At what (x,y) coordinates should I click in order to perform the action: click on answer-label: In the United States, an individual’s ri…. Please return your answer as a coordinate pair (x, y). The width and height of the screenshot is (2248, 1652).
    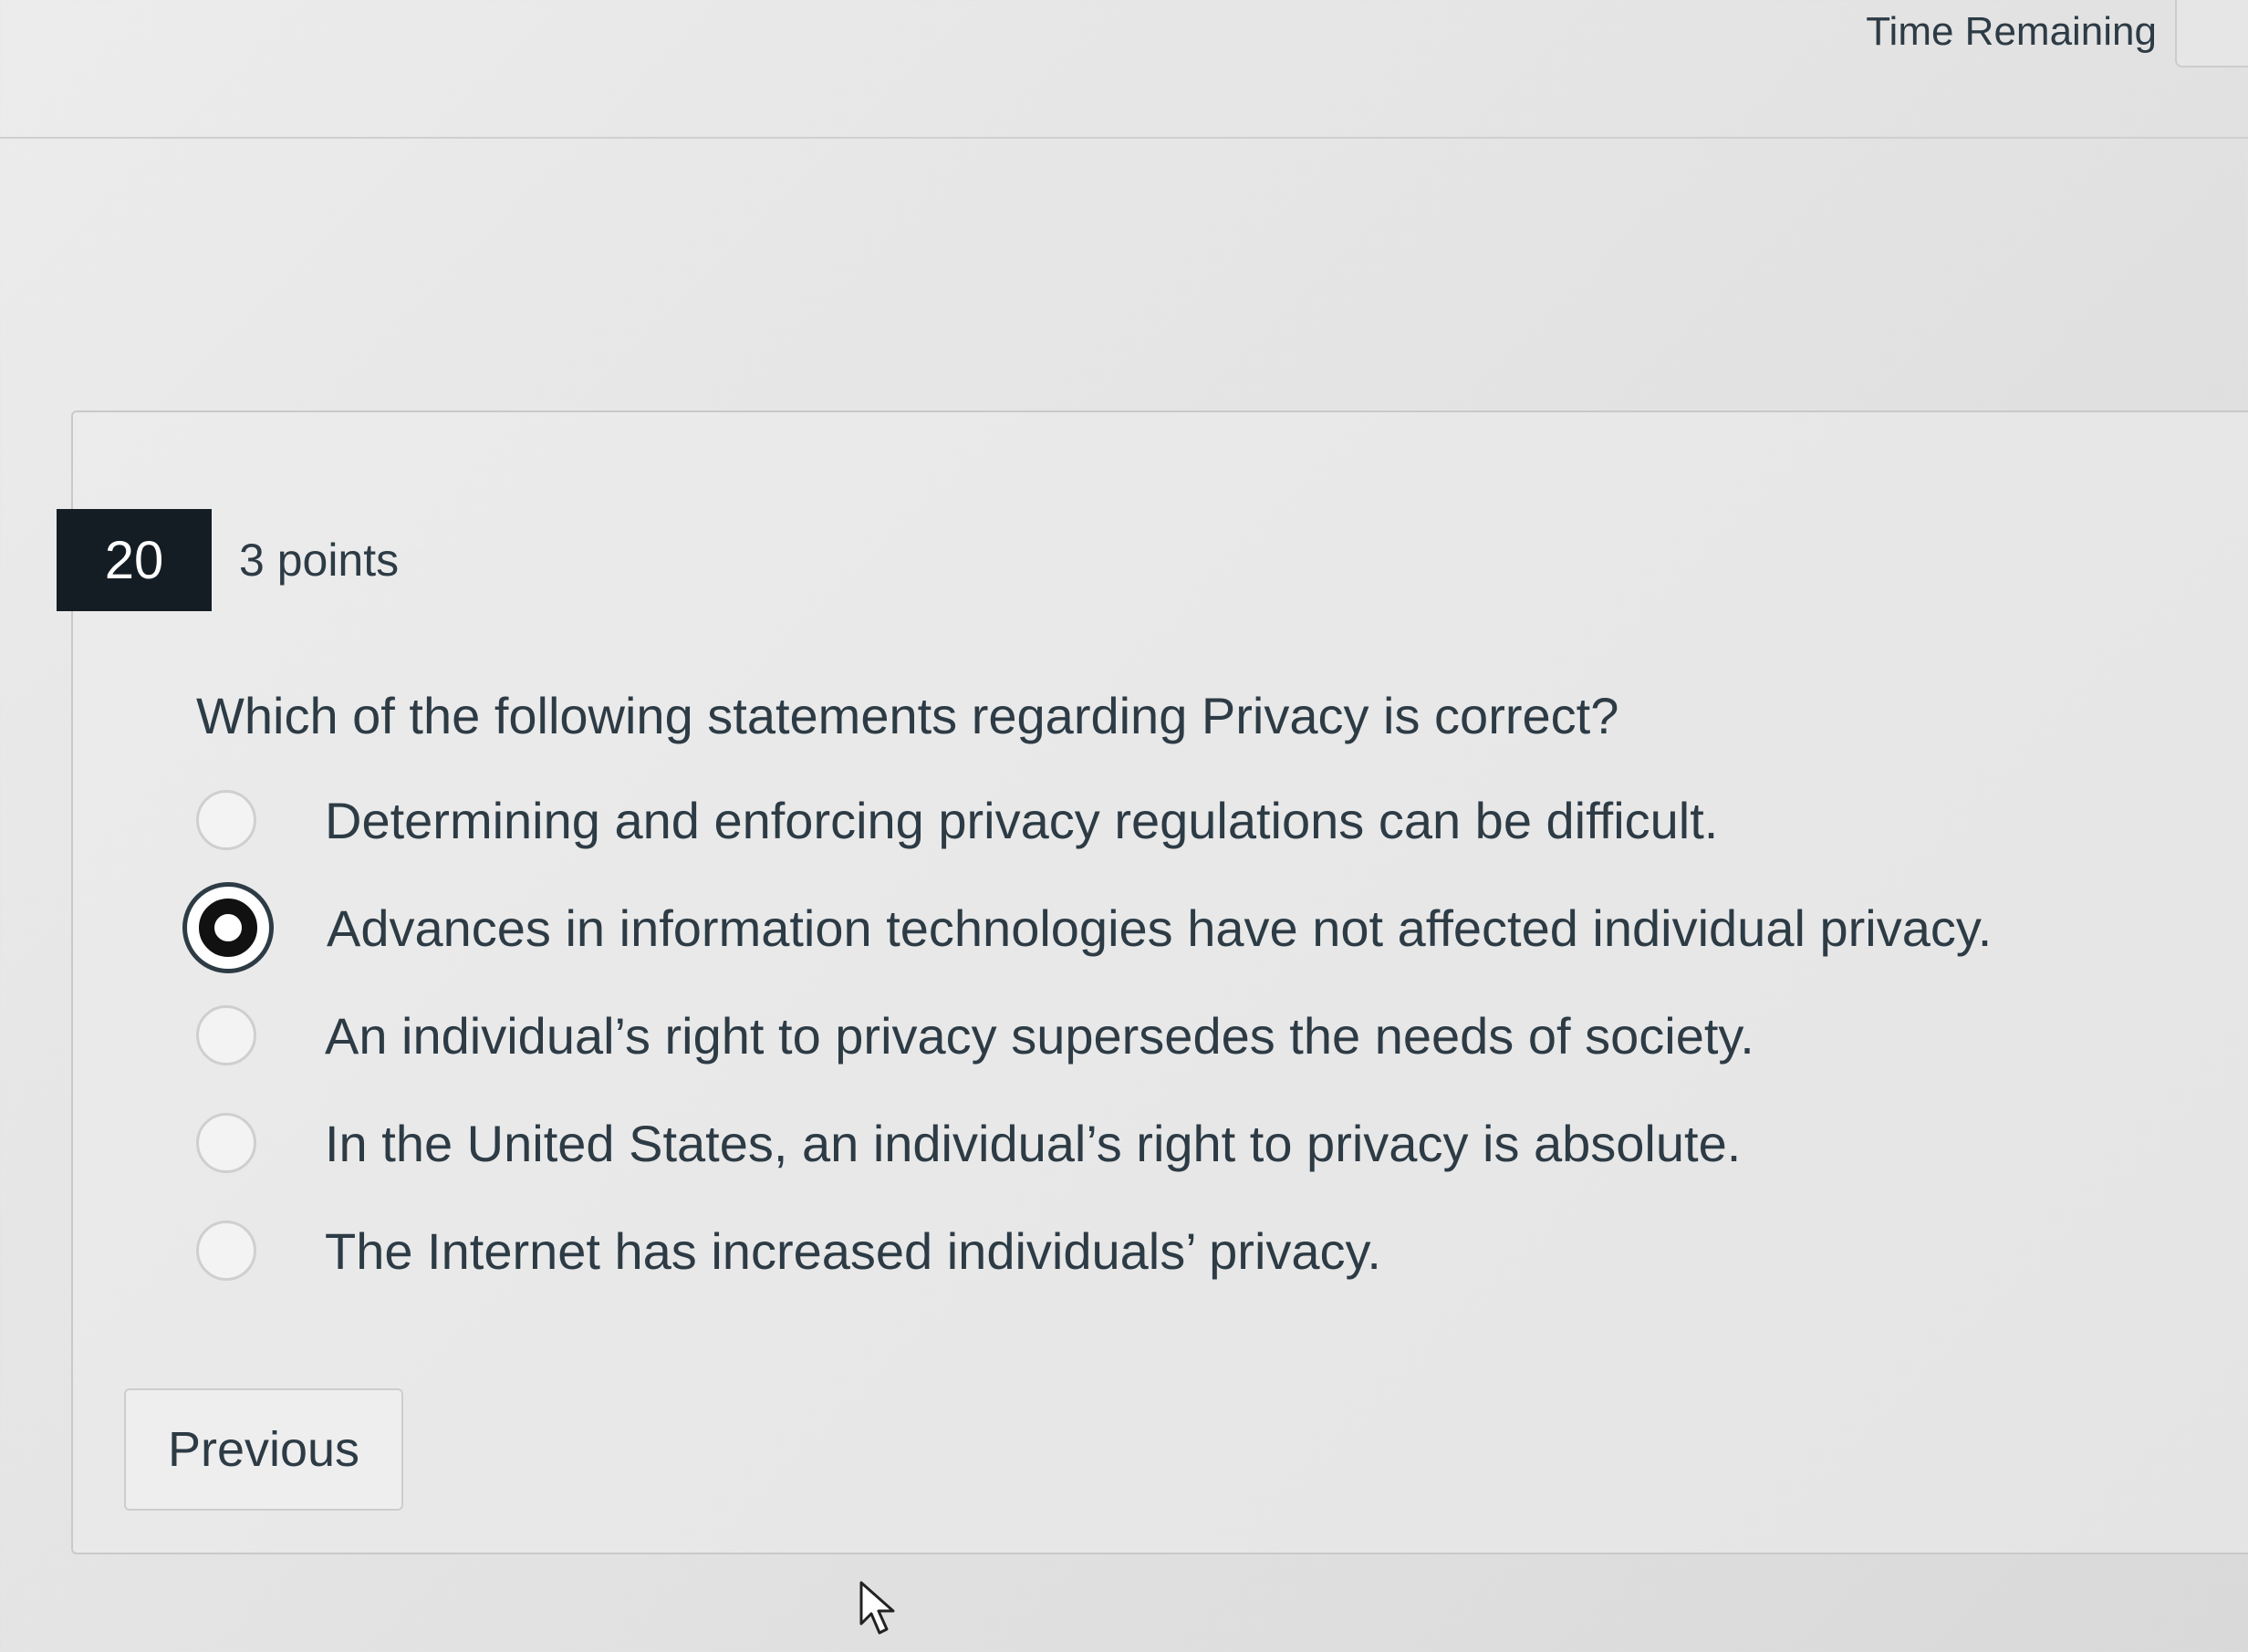
    Looking at the image, I should click on (1033, 1143).